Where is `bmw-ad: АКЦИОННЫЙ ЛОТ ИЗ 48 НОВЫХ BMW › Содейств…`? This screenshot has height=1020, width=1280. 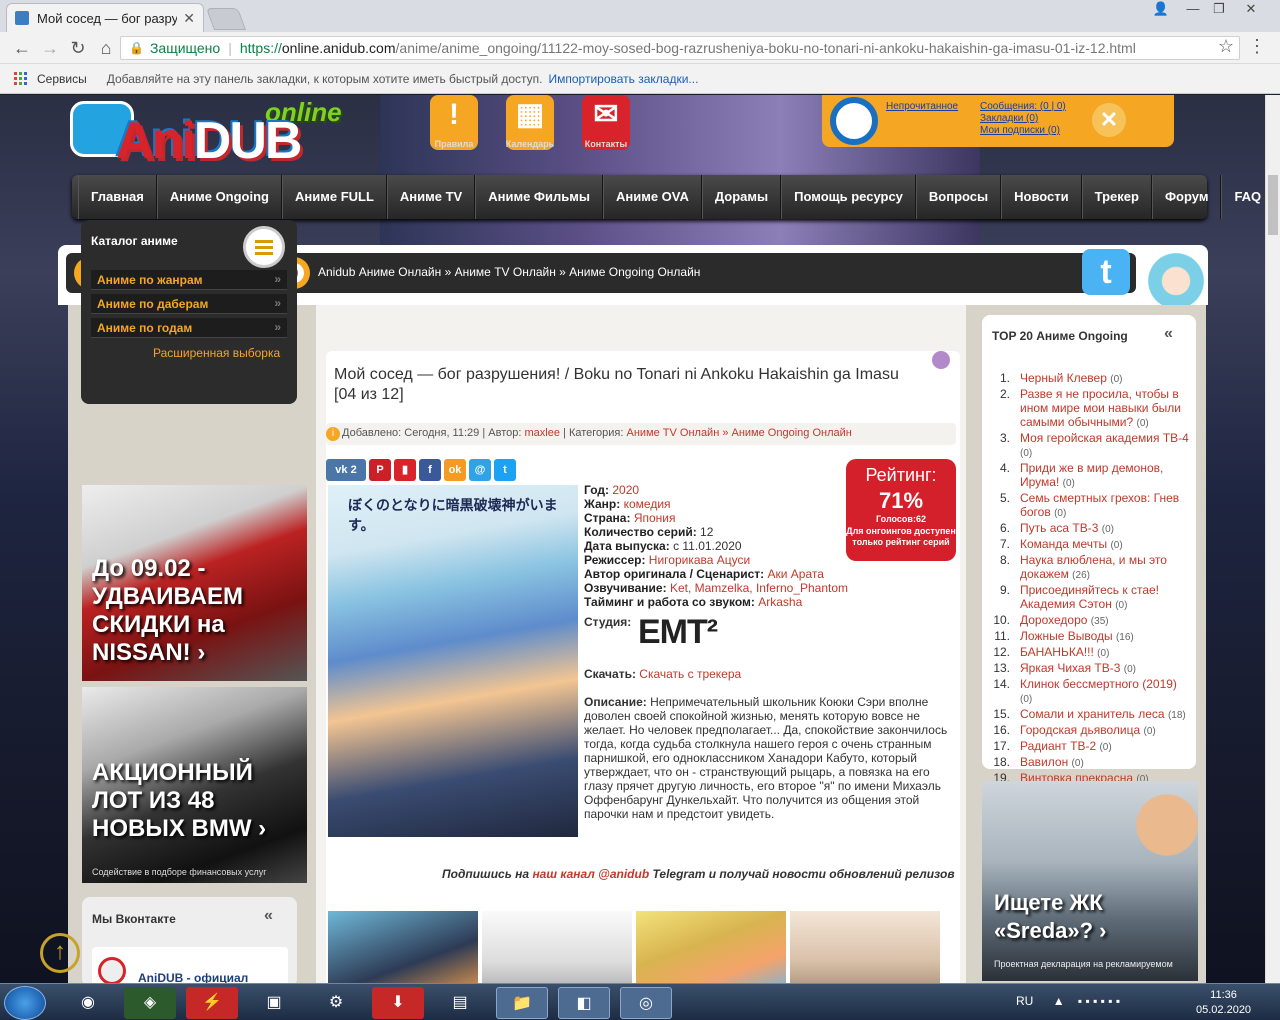
bmw-ad: АКЦИОННЫЙ ЛОТ ИЗ 48 НОВЫХ BMW › Содейств… is located at coordinates (194, 785).